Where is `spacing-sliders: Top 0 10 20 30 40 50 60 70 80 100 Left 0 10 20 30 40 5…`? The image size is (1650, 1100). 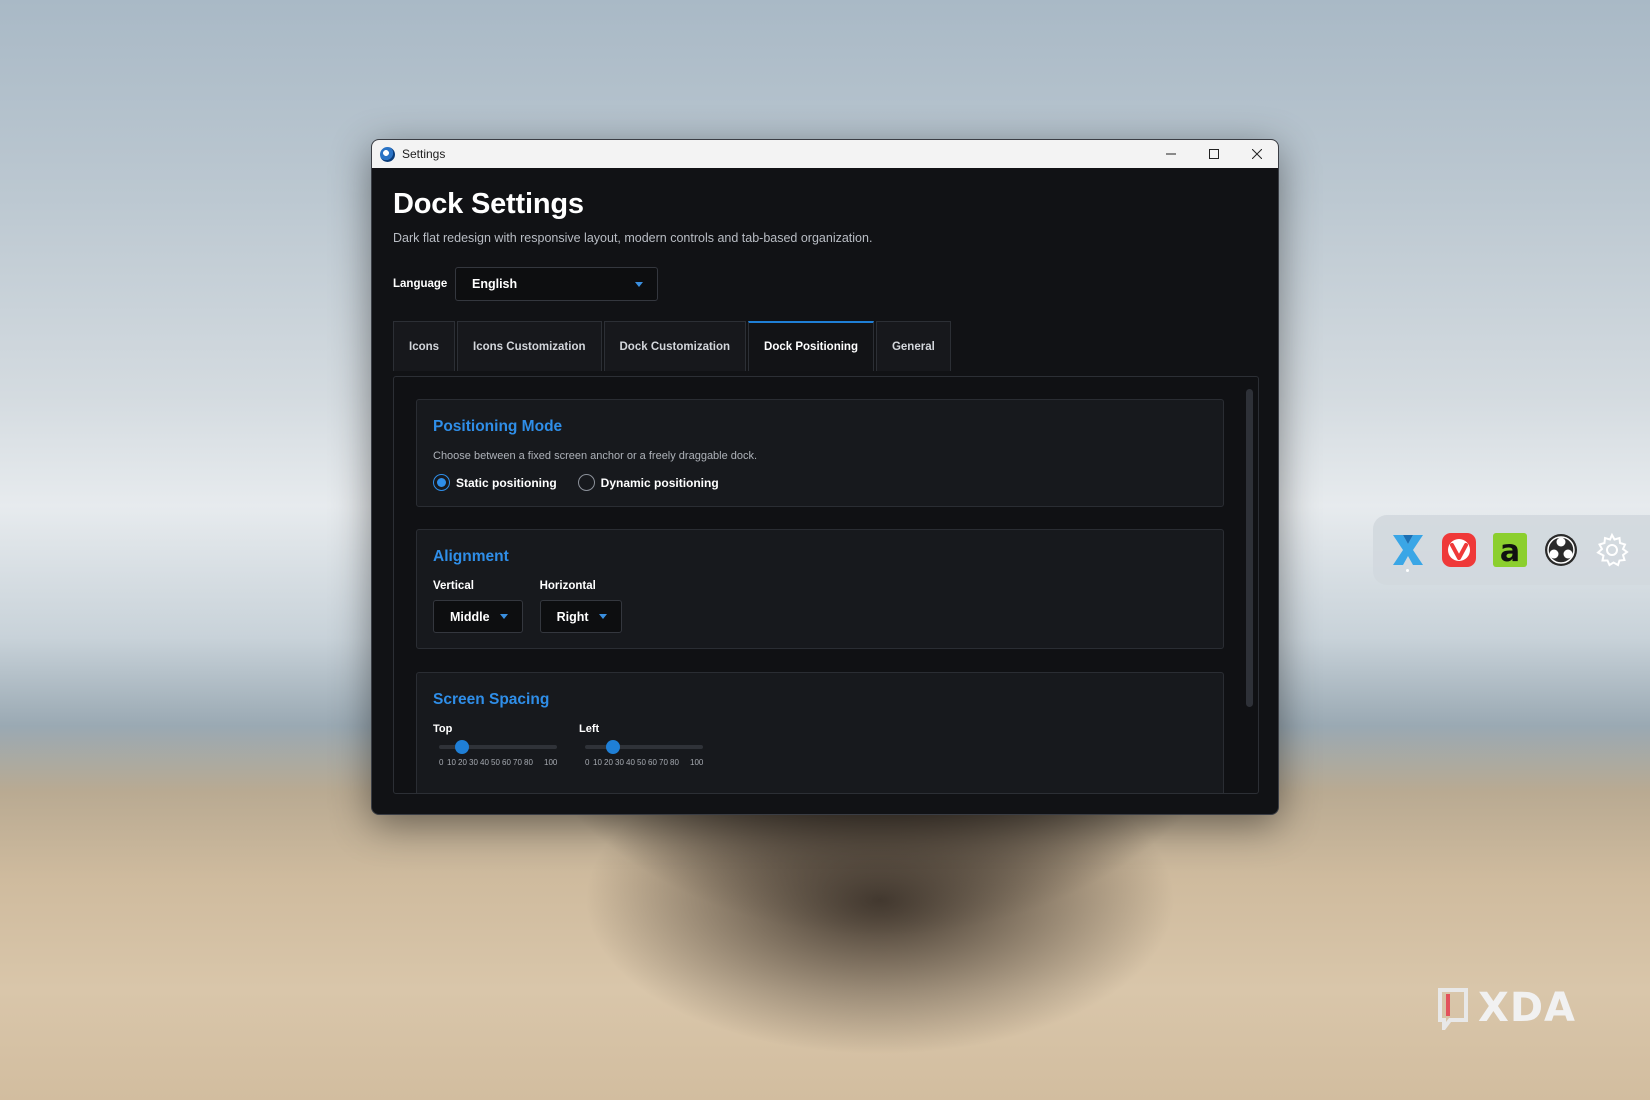
spacing-sliders: Top 0 10 20 30 40 50 60 70 80 100 Left 0 10 20 30 40 5… is located at coordinates (820, 746).